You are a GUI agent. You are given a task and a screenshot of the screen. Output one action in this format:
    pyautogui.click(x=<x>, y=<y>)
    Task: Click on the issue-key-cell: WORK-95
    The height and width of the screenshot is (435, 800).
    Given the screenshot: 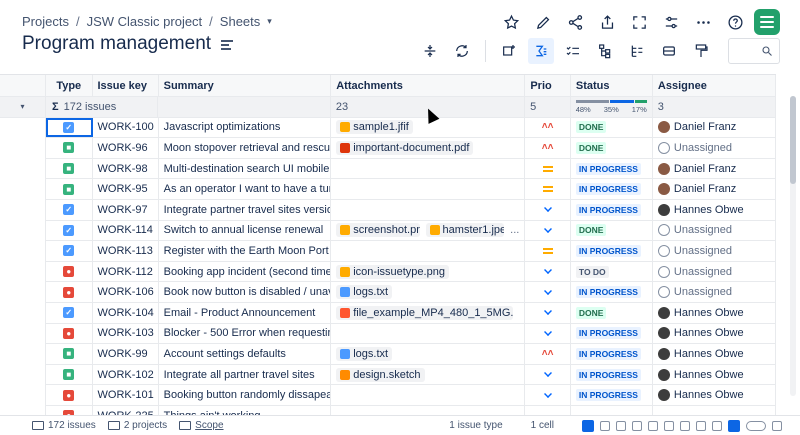 What is the action you would take?
    pyautogui.click(x=126, y=189)
    